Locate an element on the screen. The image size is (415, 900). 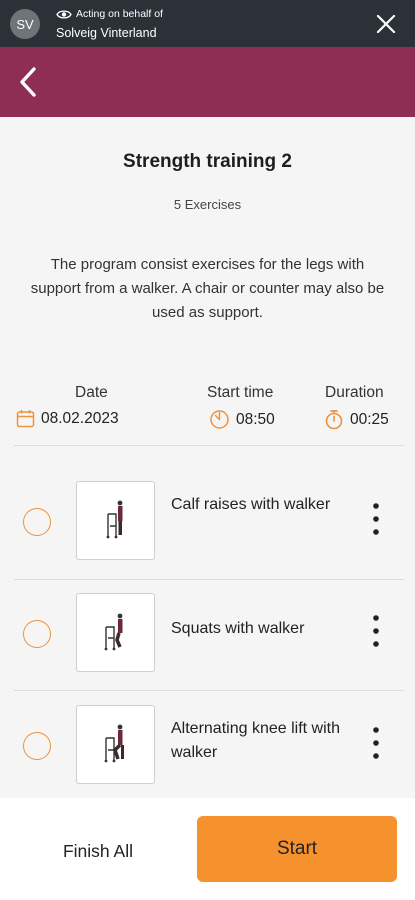
exercise-row: Calf raises with walker is located at coordinates (207, 519).